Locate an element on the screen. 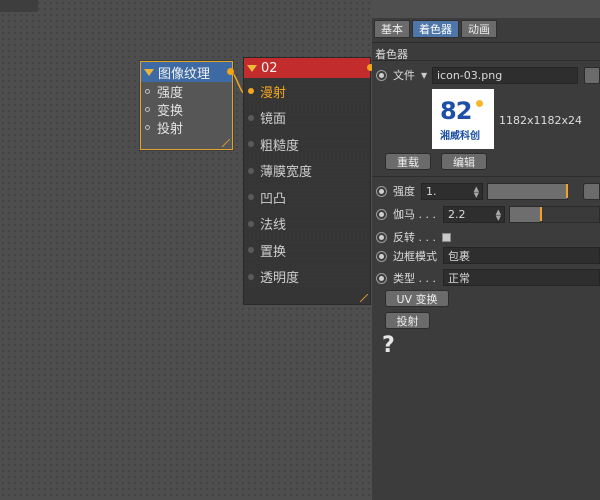  material-input-label: 置换 is located at coordinates (273, 252).